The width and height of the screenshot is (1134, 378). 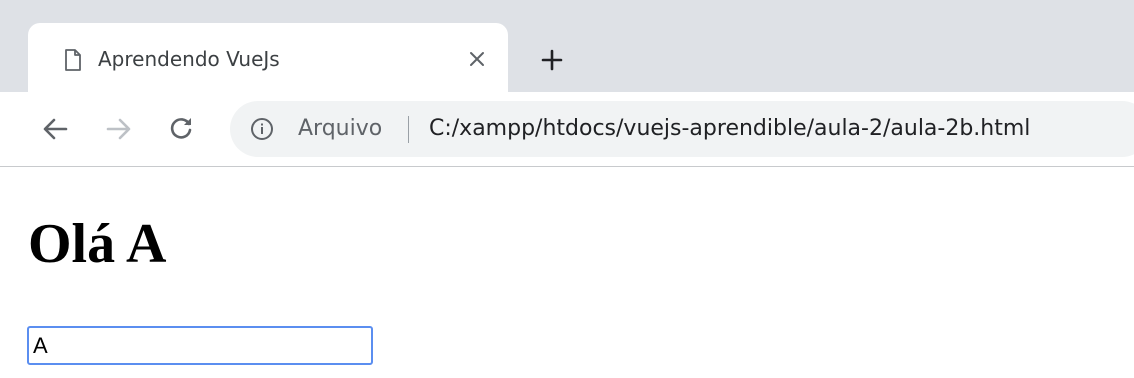 I want to click on tab-title: Aprendendo VueJs, so click(x=189, y=59).